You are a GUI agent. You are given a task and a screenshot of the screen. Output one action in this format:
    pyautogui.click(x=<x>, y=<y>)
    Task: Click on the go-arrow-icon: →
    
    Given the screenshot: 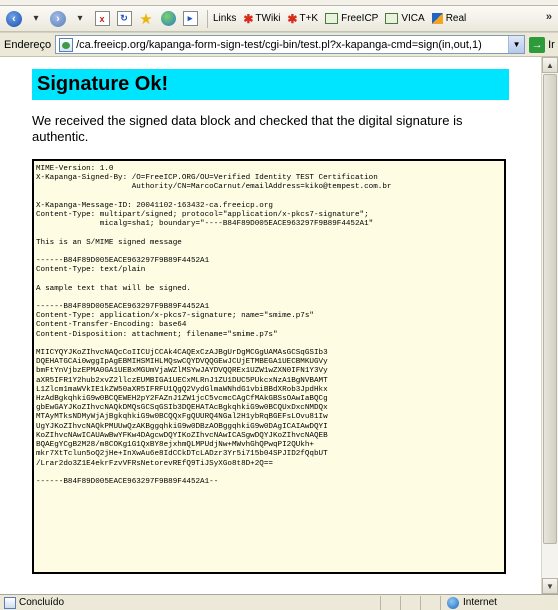 What is the action you would take?
    pyautogui.click(x=537, y=44)
    